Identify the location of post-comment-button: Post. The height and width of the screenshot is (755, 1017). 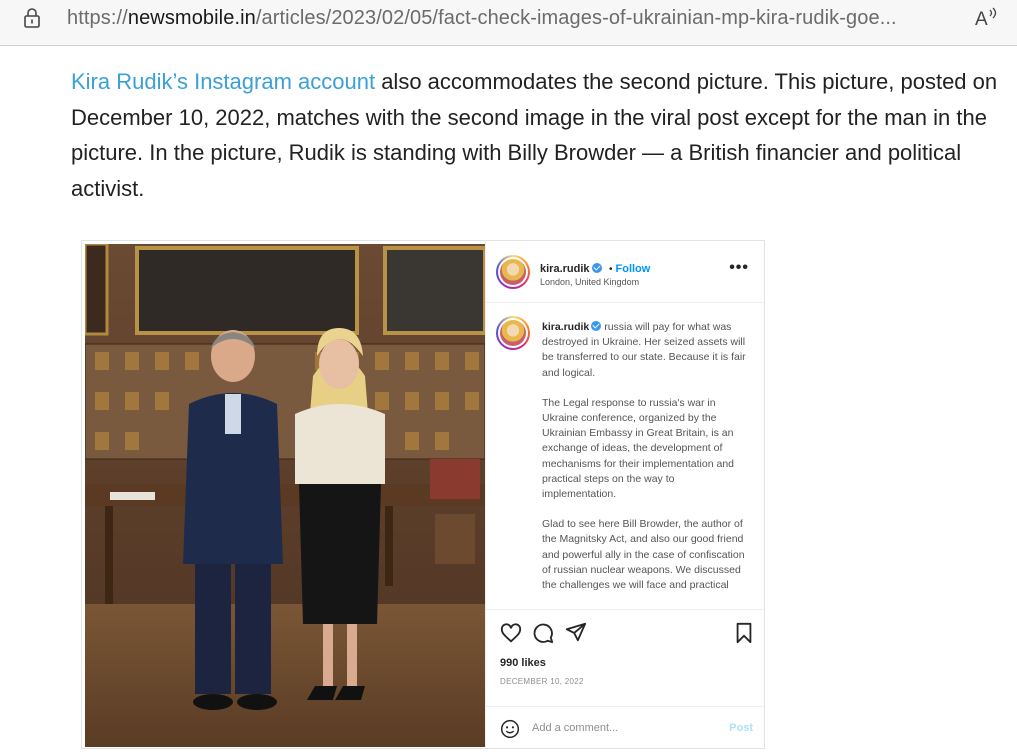
(741, 728).